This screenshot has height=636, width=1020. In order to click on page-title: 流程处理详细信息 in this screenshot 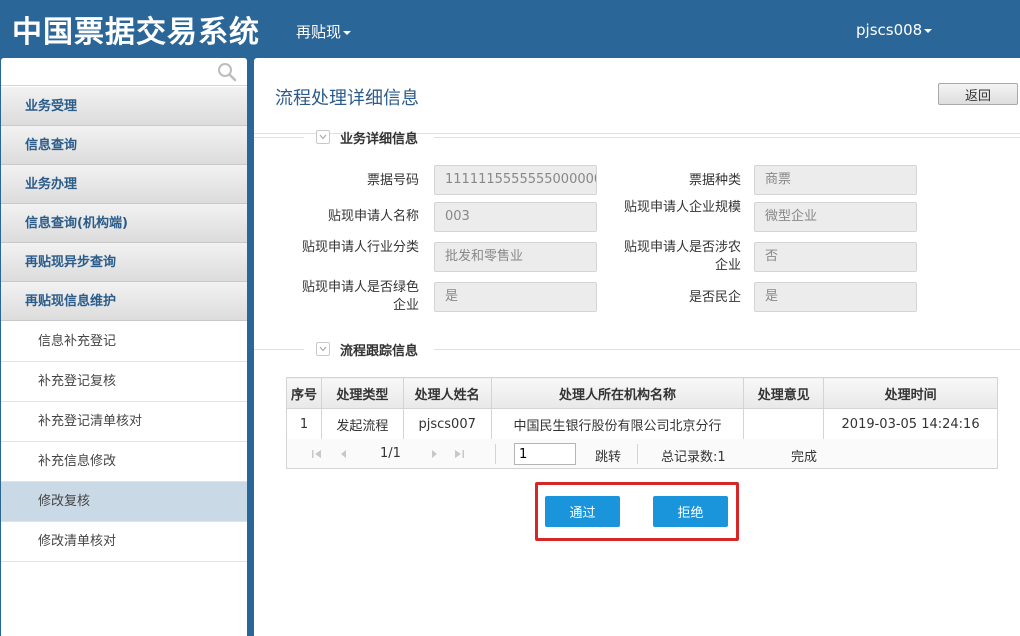, I will do `click(347, 98)`.